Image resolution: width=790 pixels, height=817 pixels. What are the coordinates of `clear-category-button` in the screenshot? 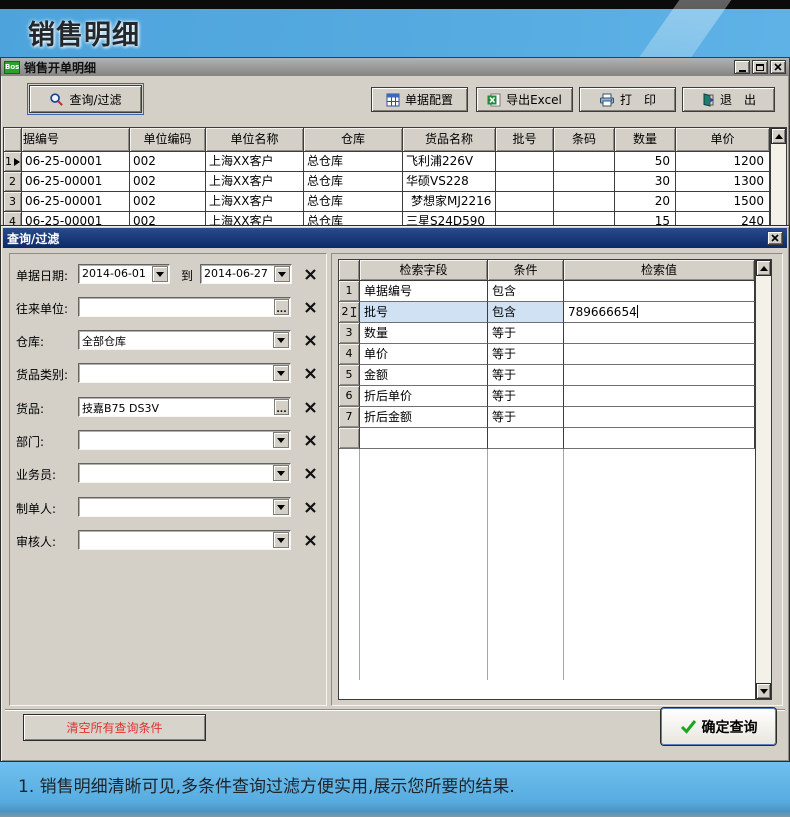 It's located at (310, 373).